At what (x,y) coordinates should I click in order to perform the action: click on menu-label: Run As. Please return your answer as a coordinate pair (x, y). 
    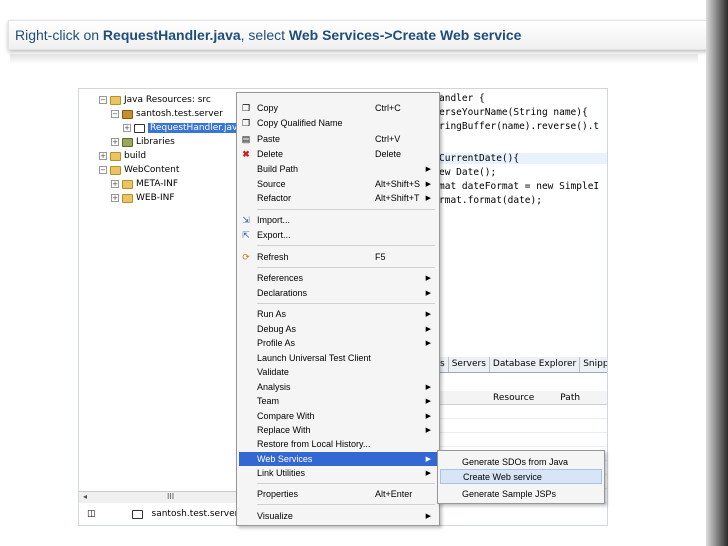
    Looking at the image, I should click on (272, 314).